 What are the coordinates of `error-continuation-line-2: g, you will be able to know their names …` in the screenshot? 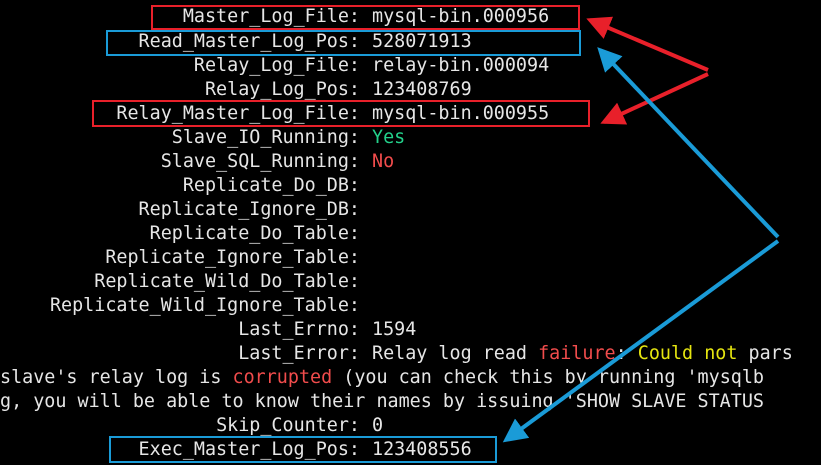 It's located at (382, 401).